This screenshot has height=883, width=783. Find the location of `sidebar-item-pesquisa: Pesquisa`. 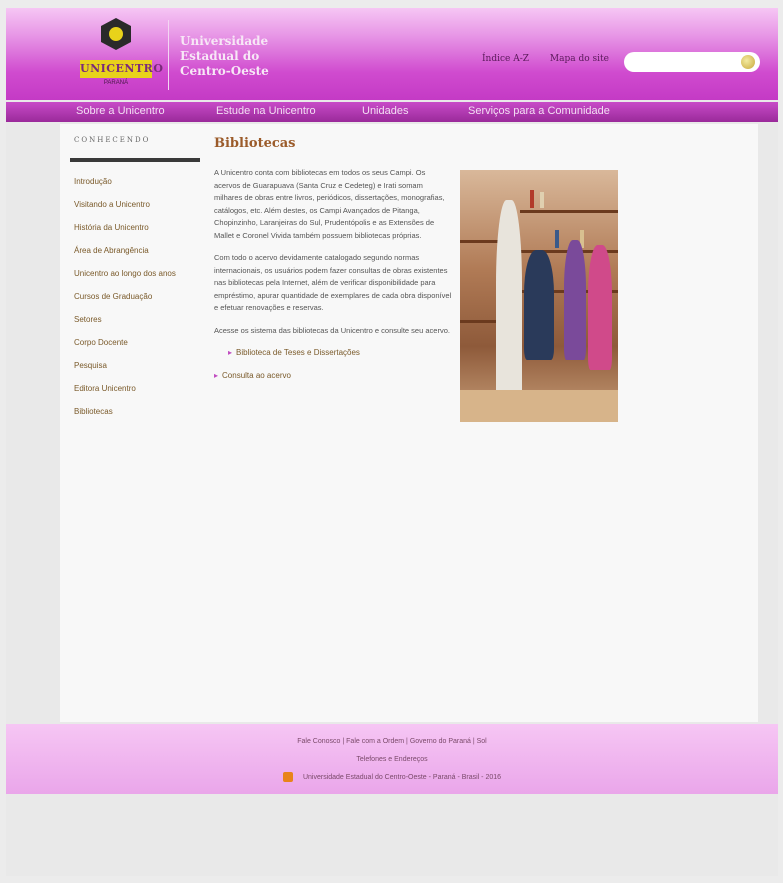

sidebar-item-pesquisa: Pesquisa is located at coordinates (135, 365).